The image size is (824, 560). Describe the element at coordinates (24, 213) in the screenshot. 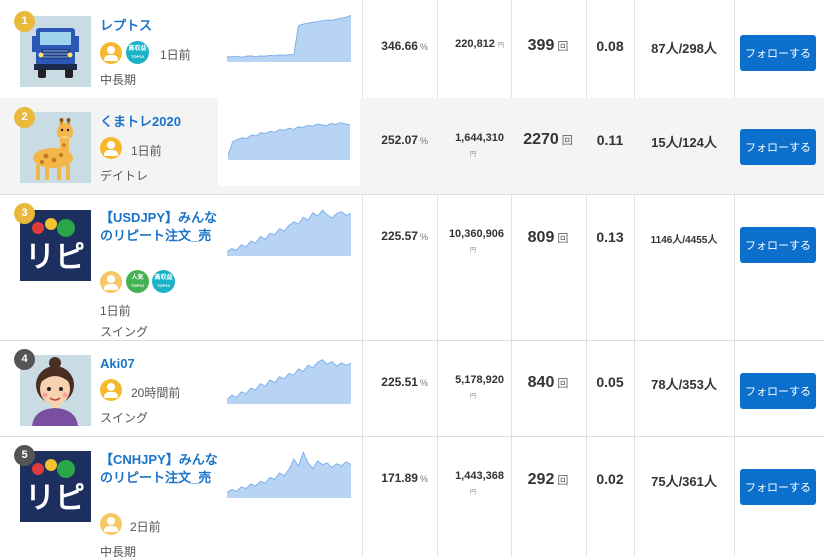

I see `rank-badge: 3` at that location.